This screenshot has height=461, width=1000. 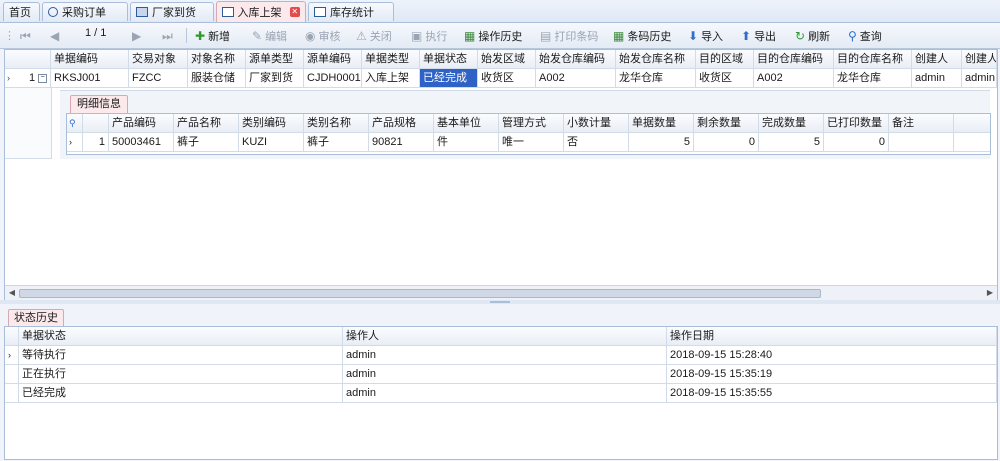 I want to click on column-header: 目的区域, so click(x=725, y=59).